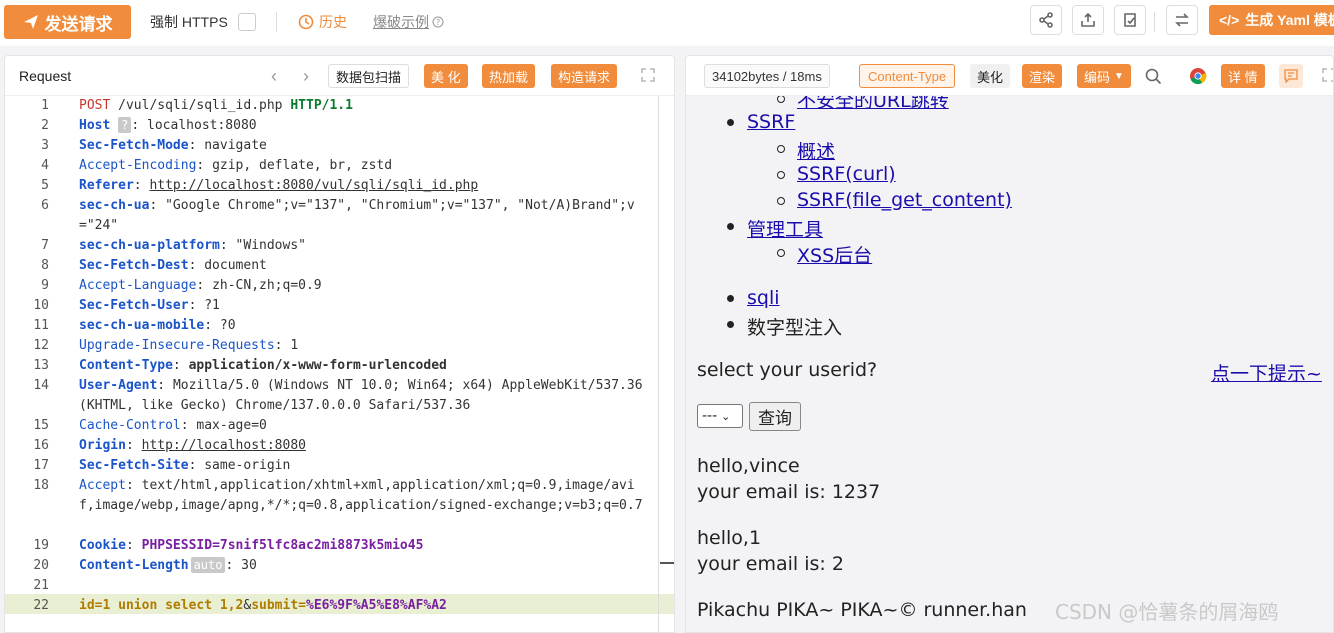 This screenshot has height=633, width=1334. What do you see at coordinates (1097, 77) in the screenshot?
I see `encoding-label: 编码` at bounding box center [1097, 77].